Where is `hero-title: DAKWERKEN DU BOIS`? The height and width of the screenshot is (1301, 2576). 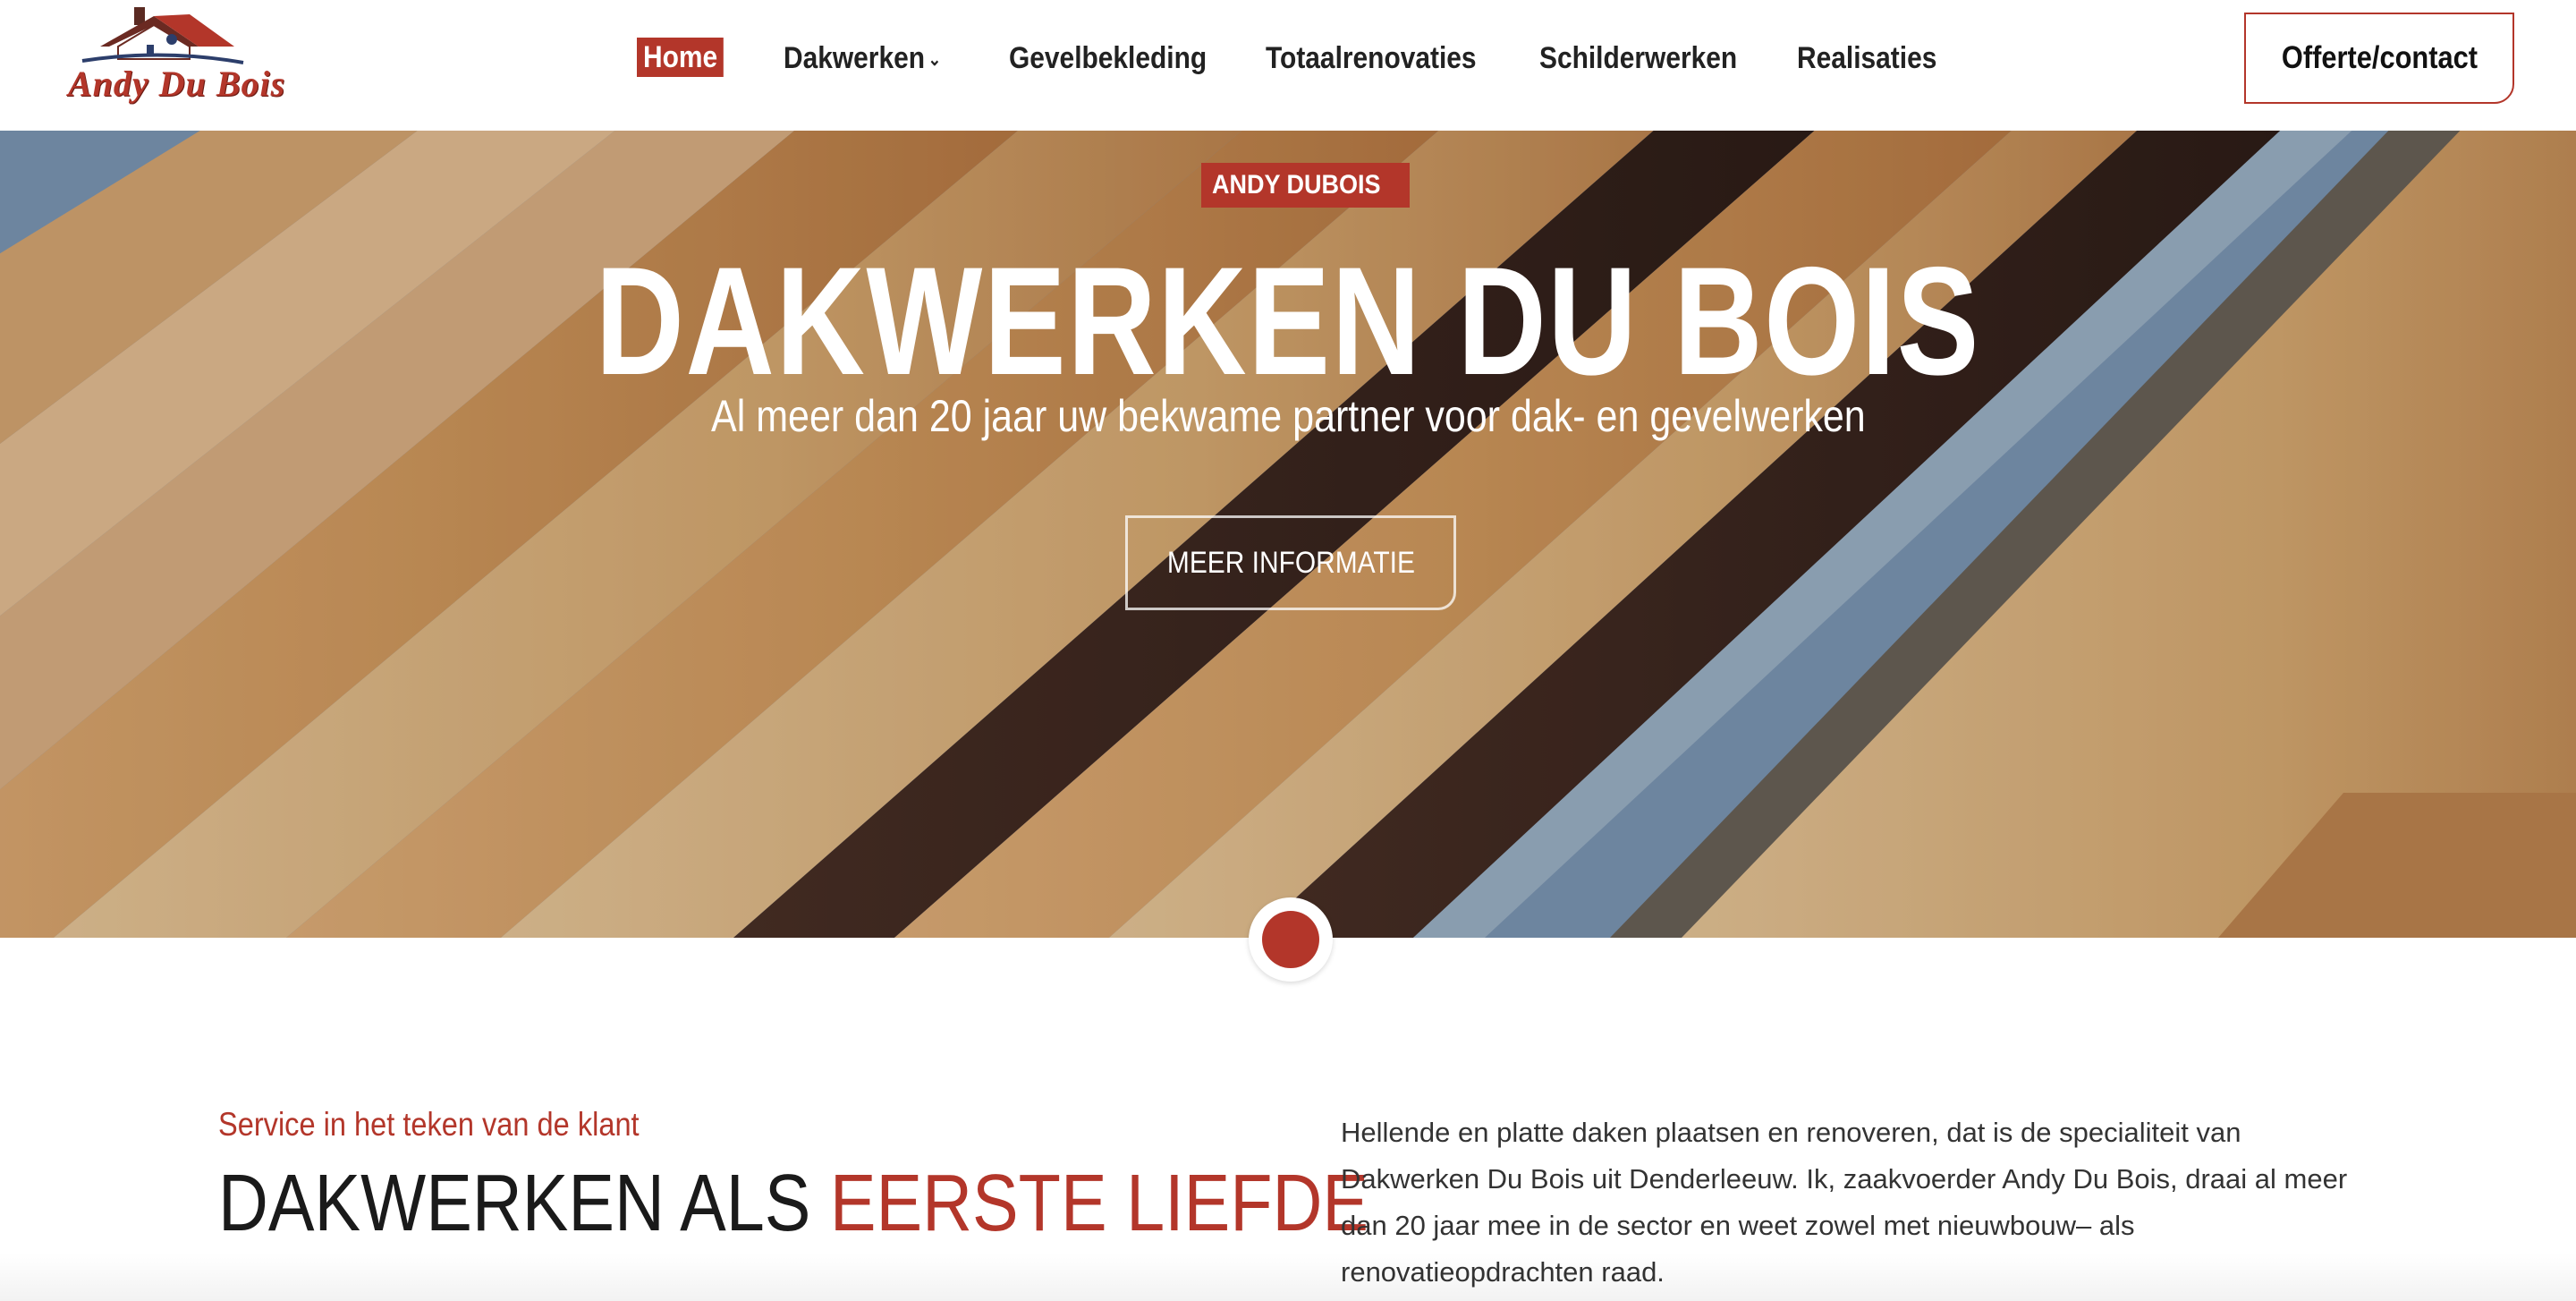 hero-title: DAKWERKEN DU BOIS is located at coordinates (1288, 321).